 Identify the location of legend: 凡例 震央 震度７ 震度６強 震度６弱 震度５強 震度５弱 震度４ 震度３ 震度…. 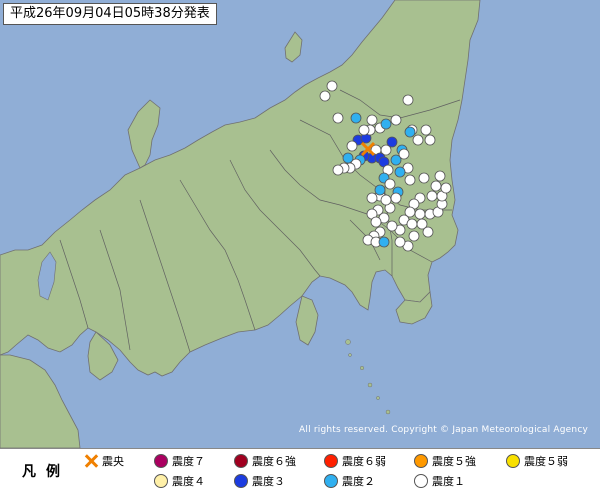
(300, 469).